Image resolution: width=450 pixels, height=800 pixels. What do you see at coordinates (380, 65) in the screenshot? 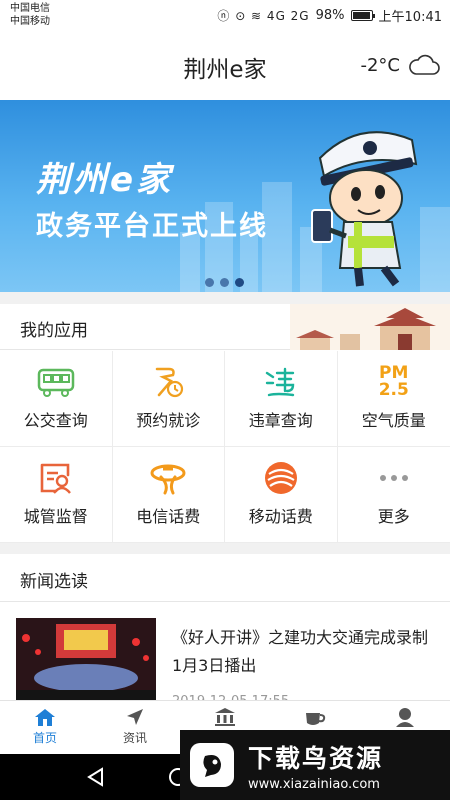
I see `temperature: -2°C` at bounding box center [380, 65].